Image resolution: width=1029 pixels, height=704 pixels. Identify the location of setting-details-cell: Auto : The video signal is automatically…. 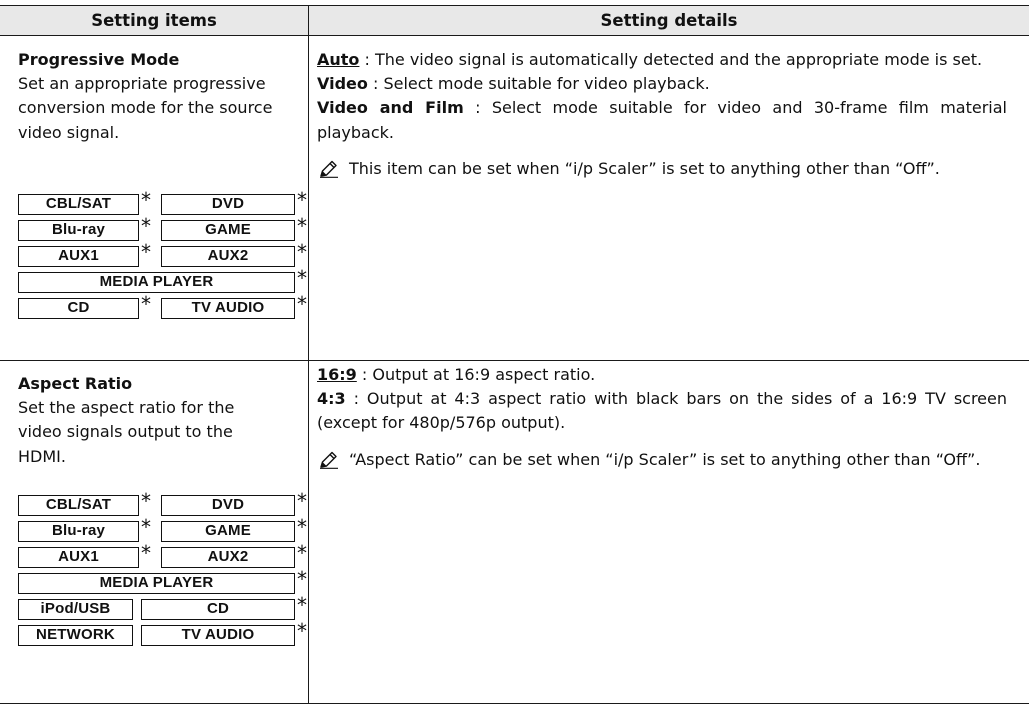
(662, 114).